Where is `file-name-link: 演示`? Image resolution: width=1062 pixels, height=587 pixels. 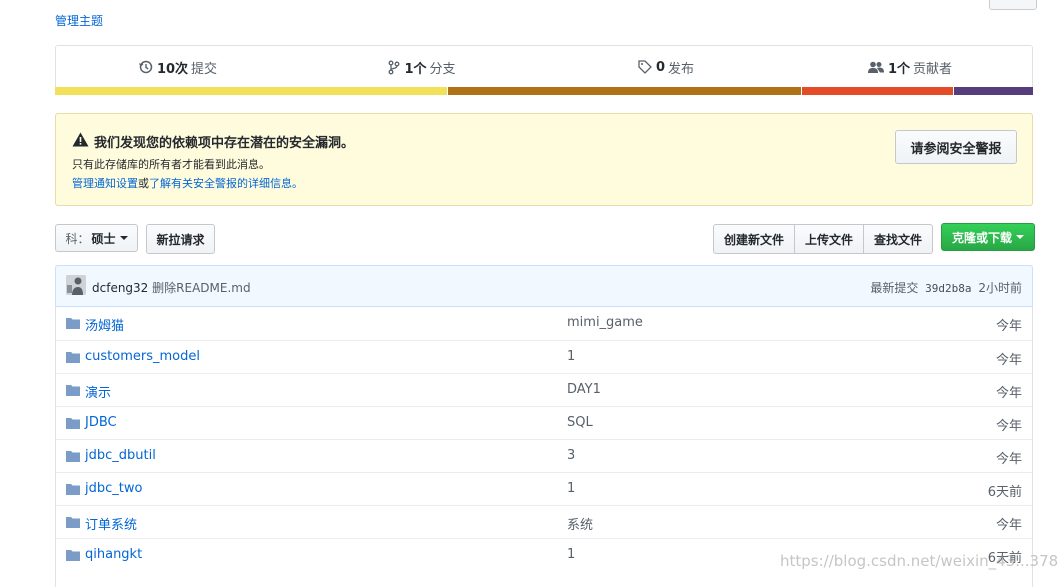
file-name-link: 演示 is located at coordinates (98, 391).